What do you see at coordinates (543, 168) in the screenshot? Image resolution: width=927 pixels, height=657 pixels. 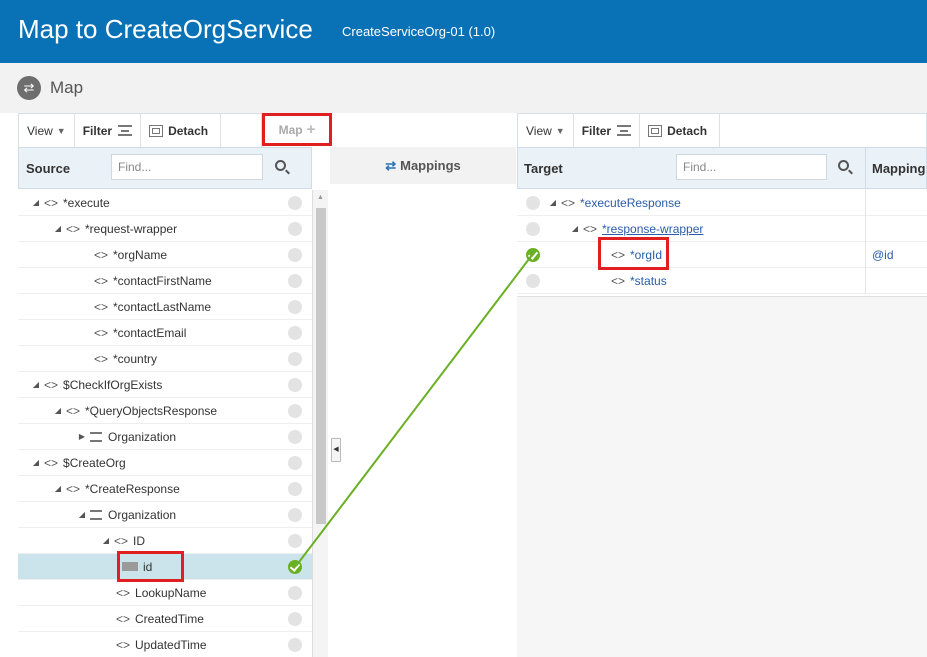 I see `target-header-label: Target` at bounding box center [543, 168].